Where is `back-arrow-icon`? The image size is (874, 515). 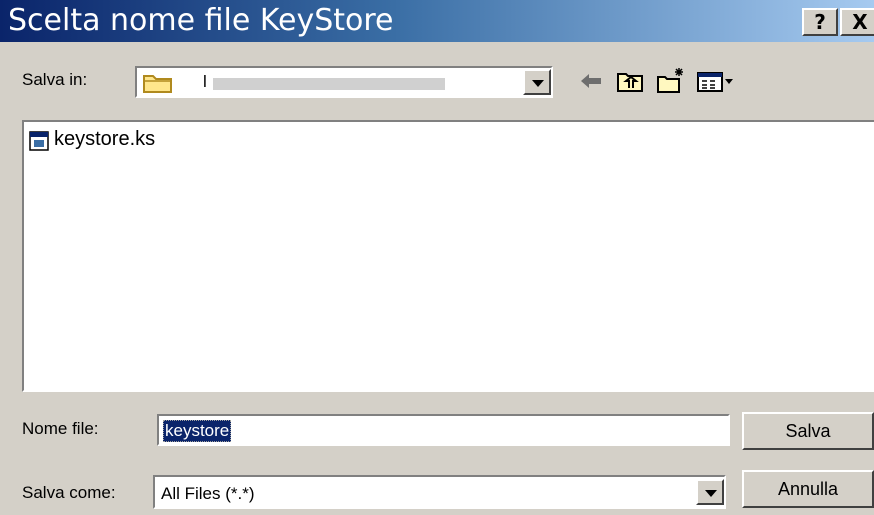 back-arrow-icon is located at coordinates (591, 81).